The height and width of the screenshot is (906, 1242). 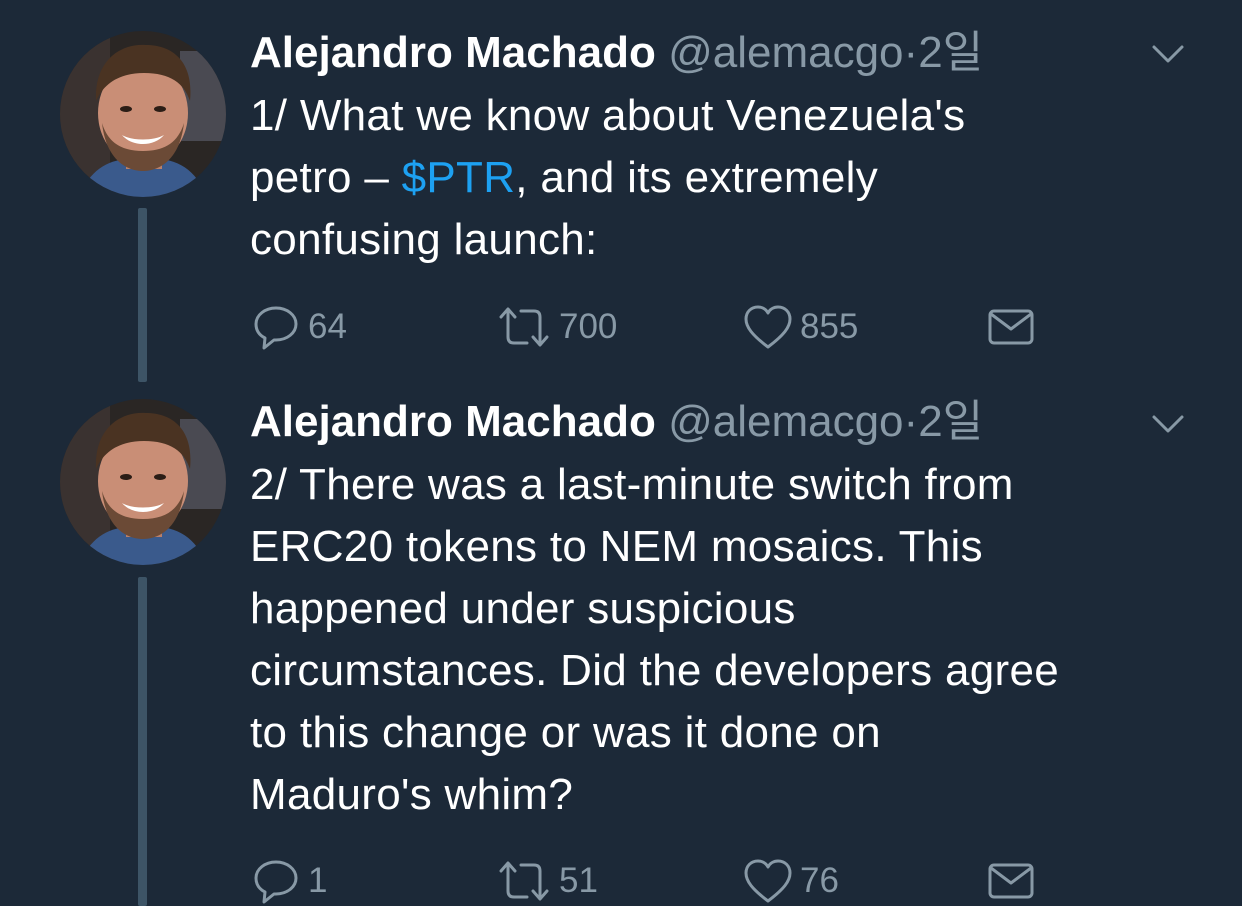 I want to click on retweet-button: 700, so click(x=556, y=327).